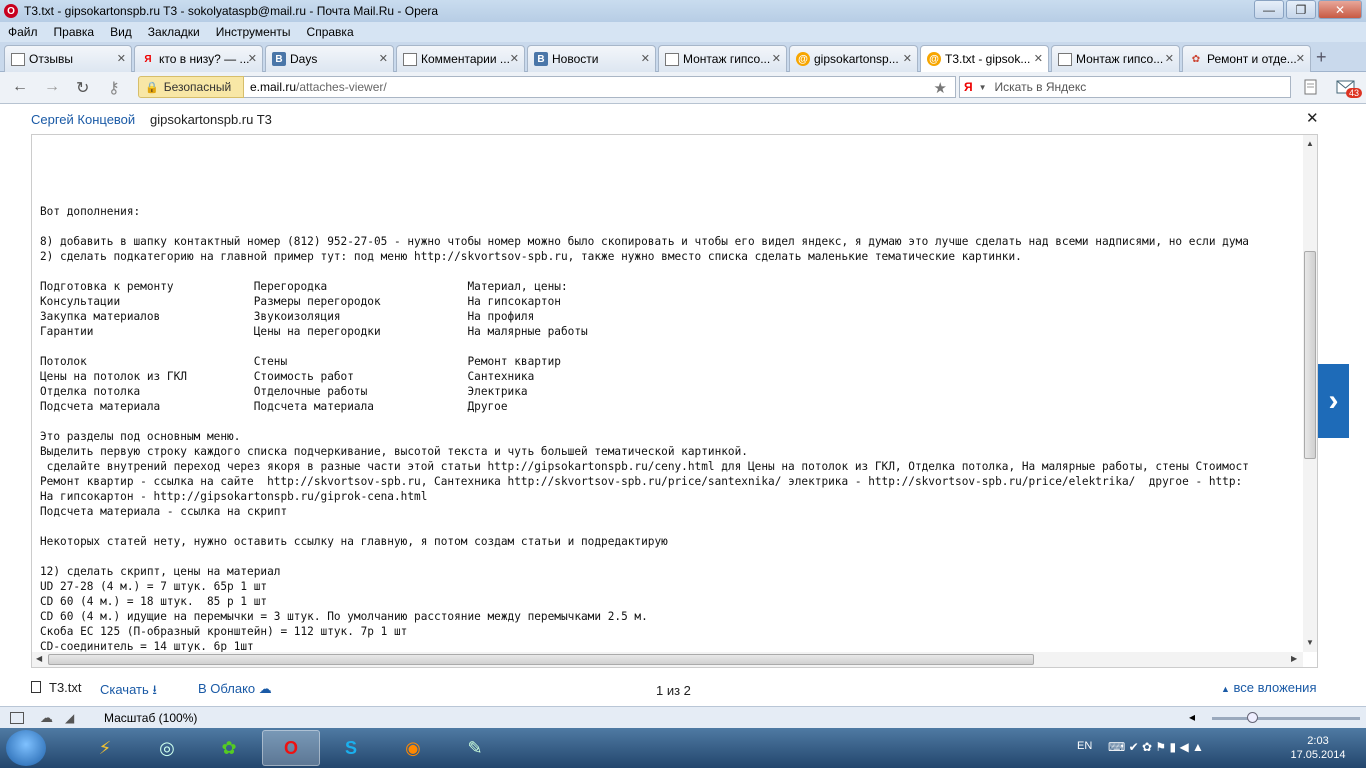  Describe the element at coordinates (1268, 687) in the screenshot. I see `all-attachments-link: ▲ все вложения` at that location.